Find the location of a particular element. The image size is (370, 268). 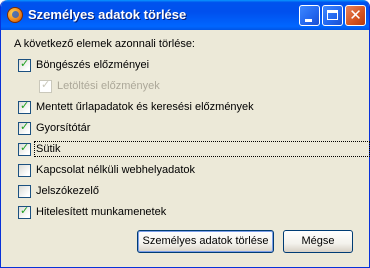

maximize-icon is located at coordinates (332, 15).